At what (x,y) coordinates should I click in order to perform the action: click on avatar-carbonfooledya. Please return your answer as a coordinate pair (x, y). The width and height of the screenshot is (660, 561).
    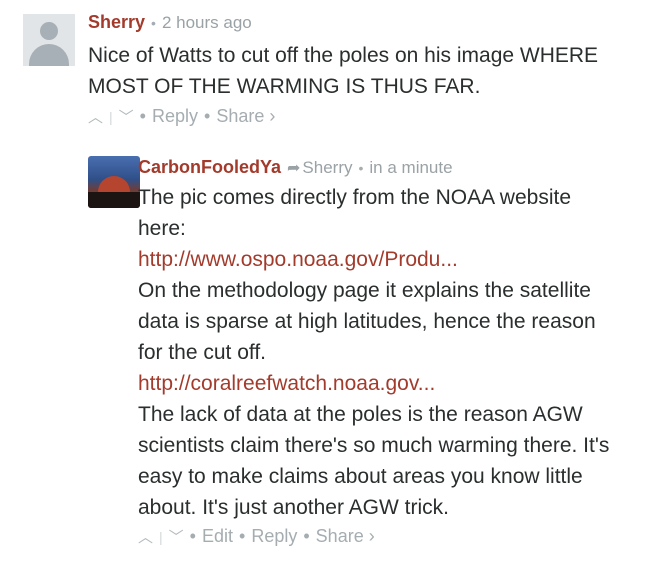
    Looking at the image, I should click on (114, 182).